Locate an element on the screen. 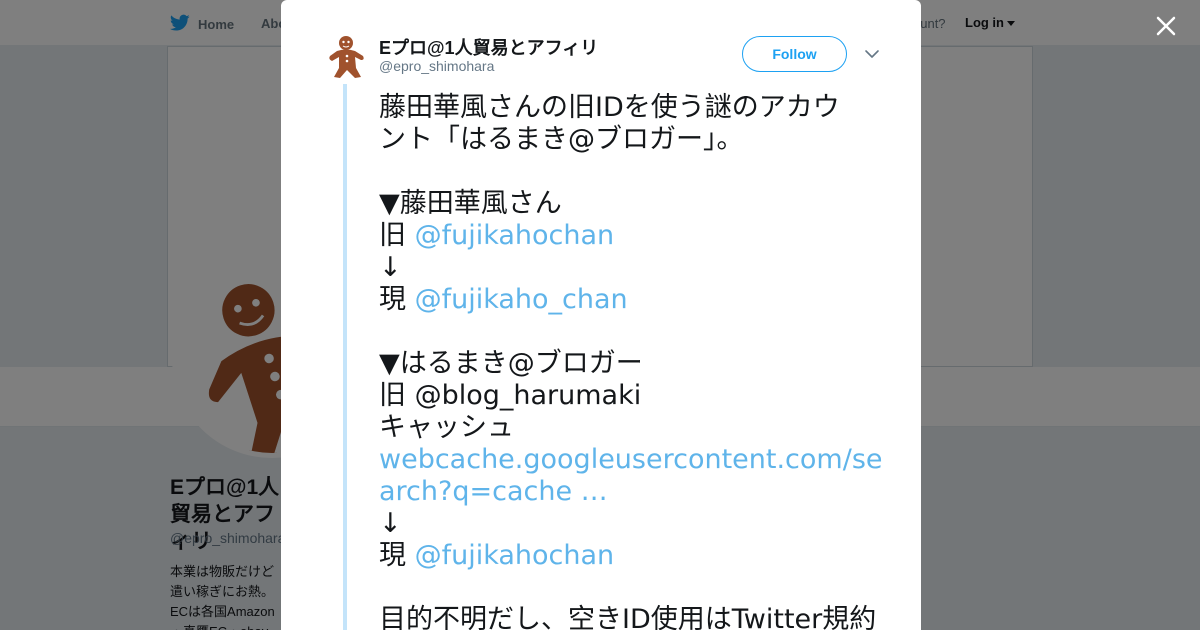  tweet-line: 目的不明だし、空きID使用はTwitter規約 is located at coordinates (628, 617).